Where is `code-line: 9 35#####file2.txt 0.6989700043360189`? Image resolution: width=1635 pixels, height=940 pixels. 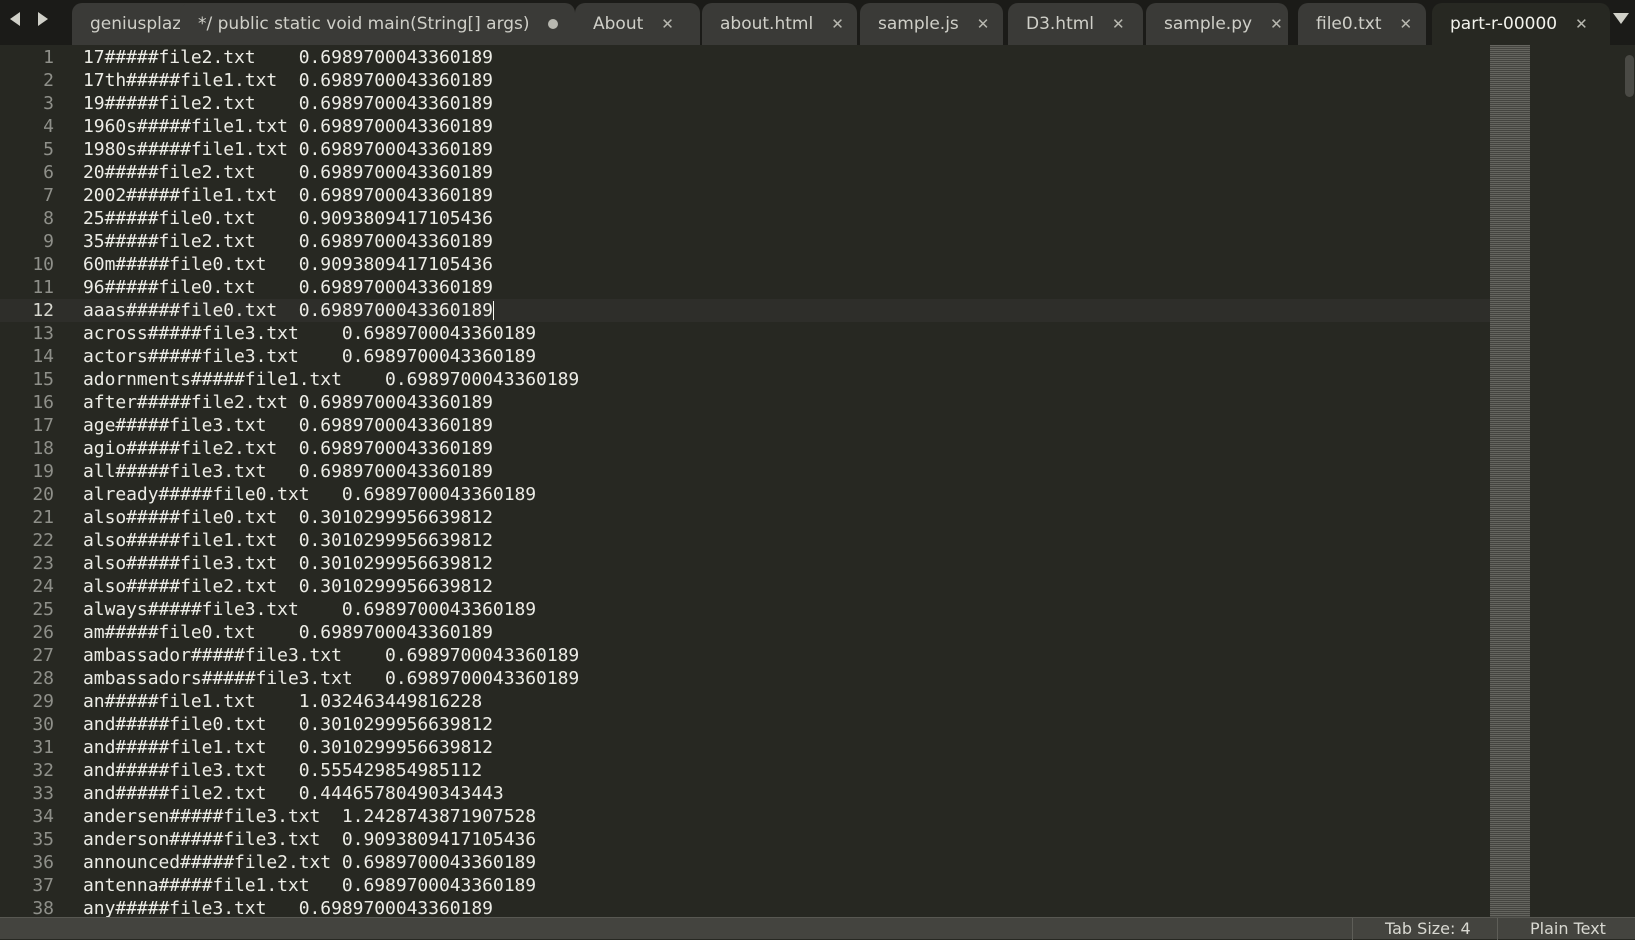
code-line: 9 35#####file2.txt 0.6989700043360189 is located at coordinates (745, 241).